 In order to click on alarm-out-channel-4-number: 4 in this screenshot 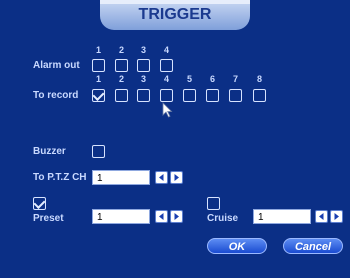, I will do `click(166, 50)`.